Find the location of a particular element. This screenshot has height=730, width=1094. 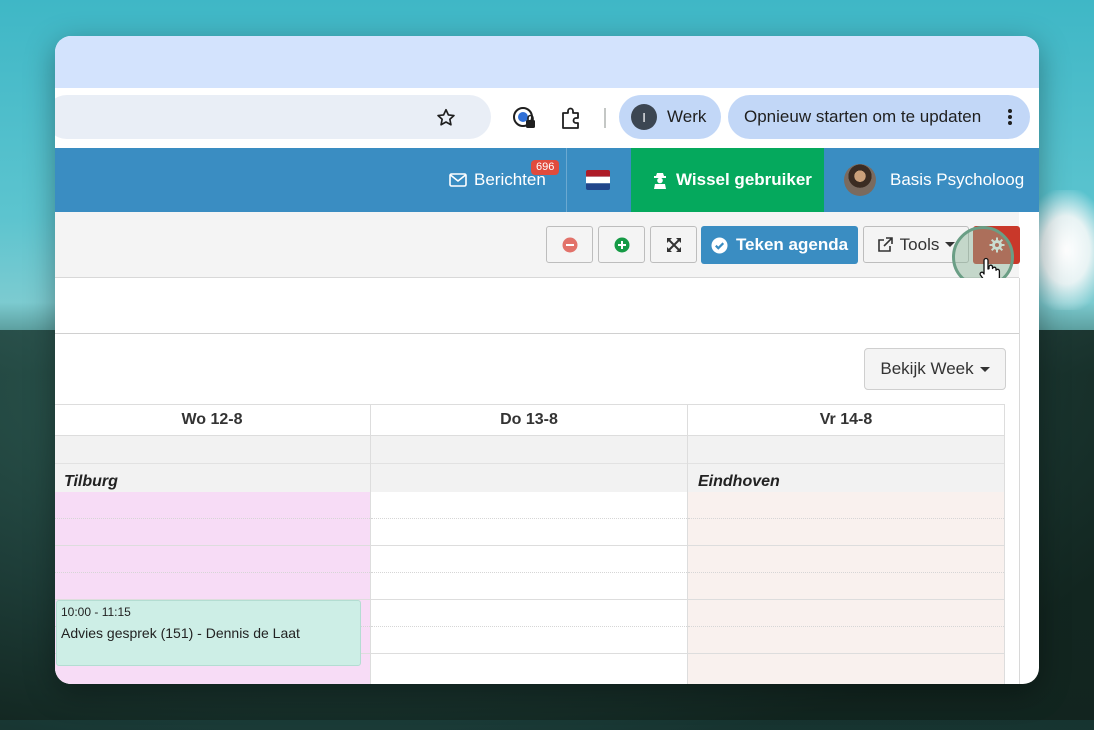

allday-row: Eindhoven is located at coordinates (846, 464).